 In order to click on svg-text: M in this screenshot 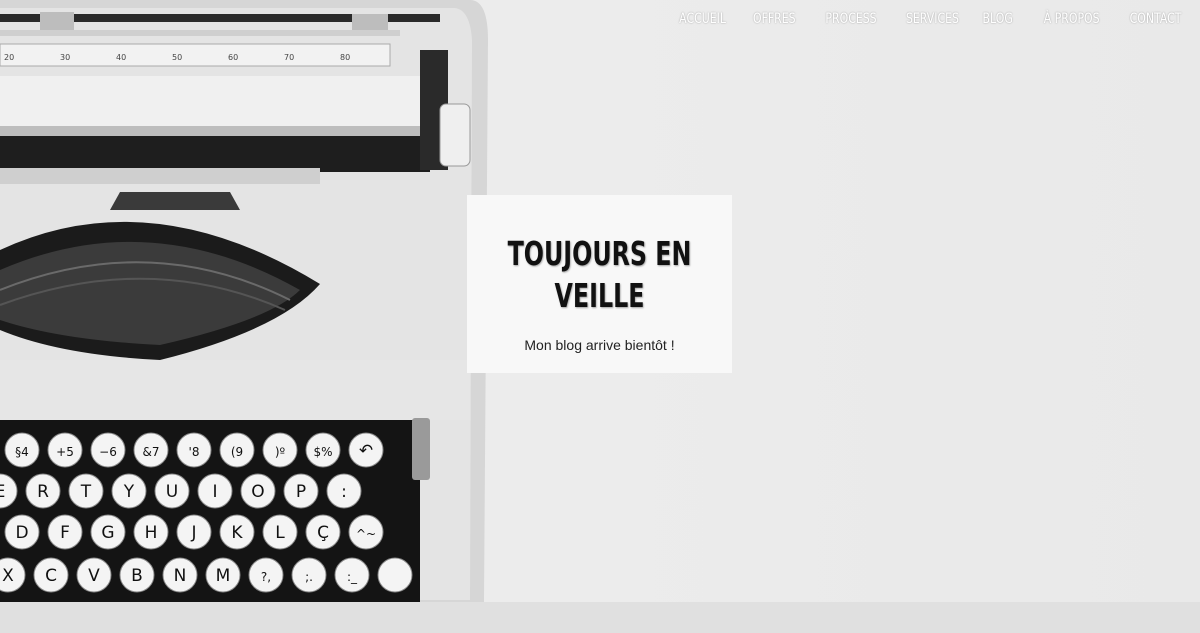, I will do `click(223, 576)`.